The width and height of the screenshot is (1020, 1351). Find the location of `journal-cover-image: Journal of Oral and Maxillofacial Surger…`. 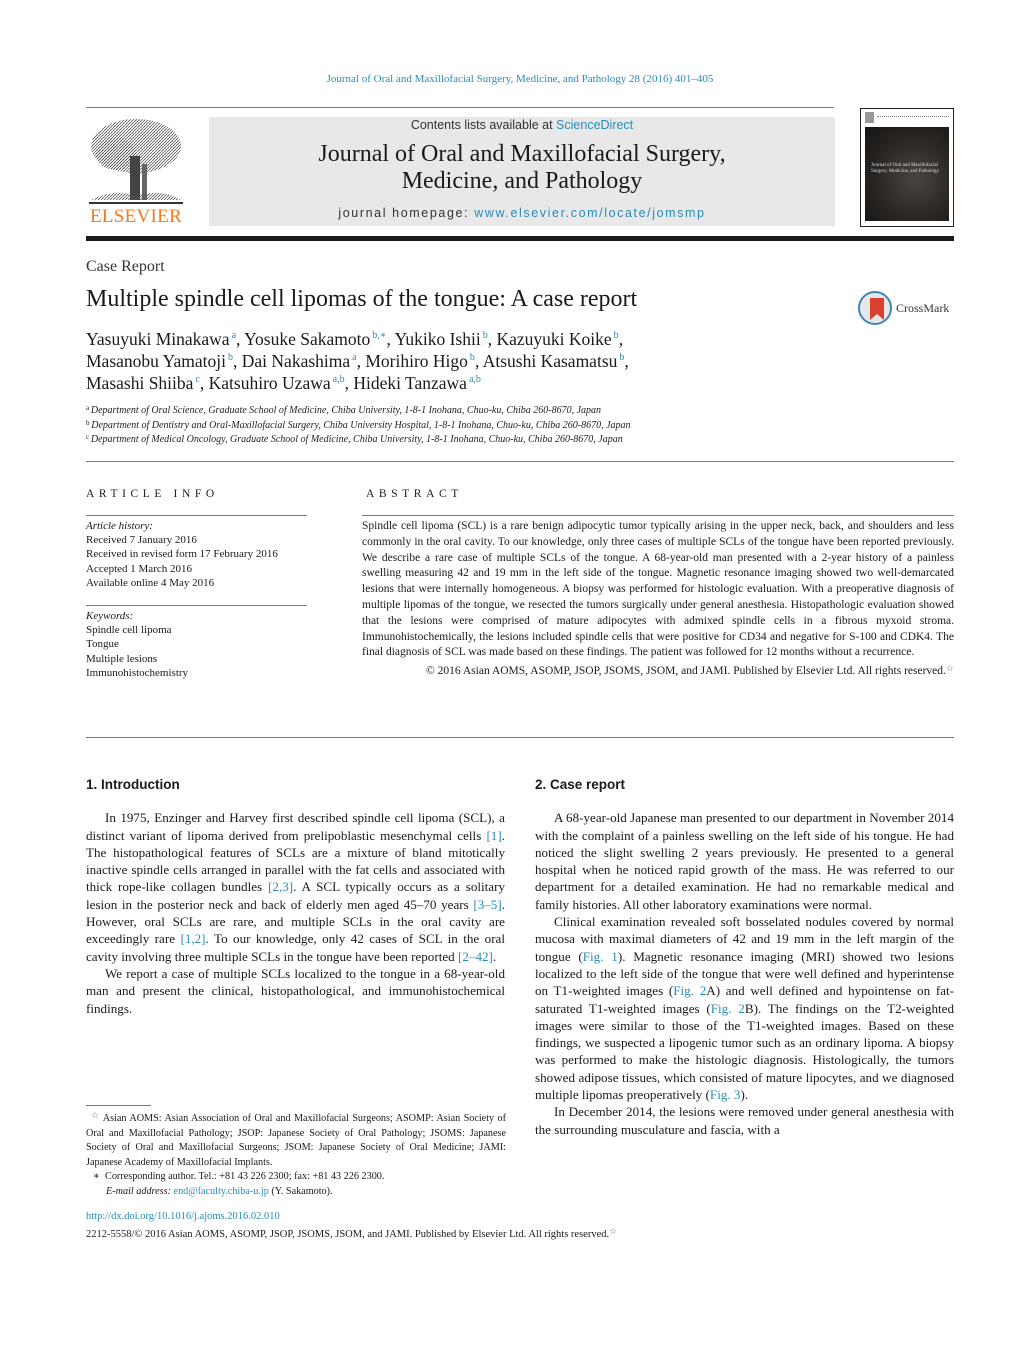

journal-cover-image: Journal of Oral and Maxillofacial Surger… is located at coordinates (907, 167).